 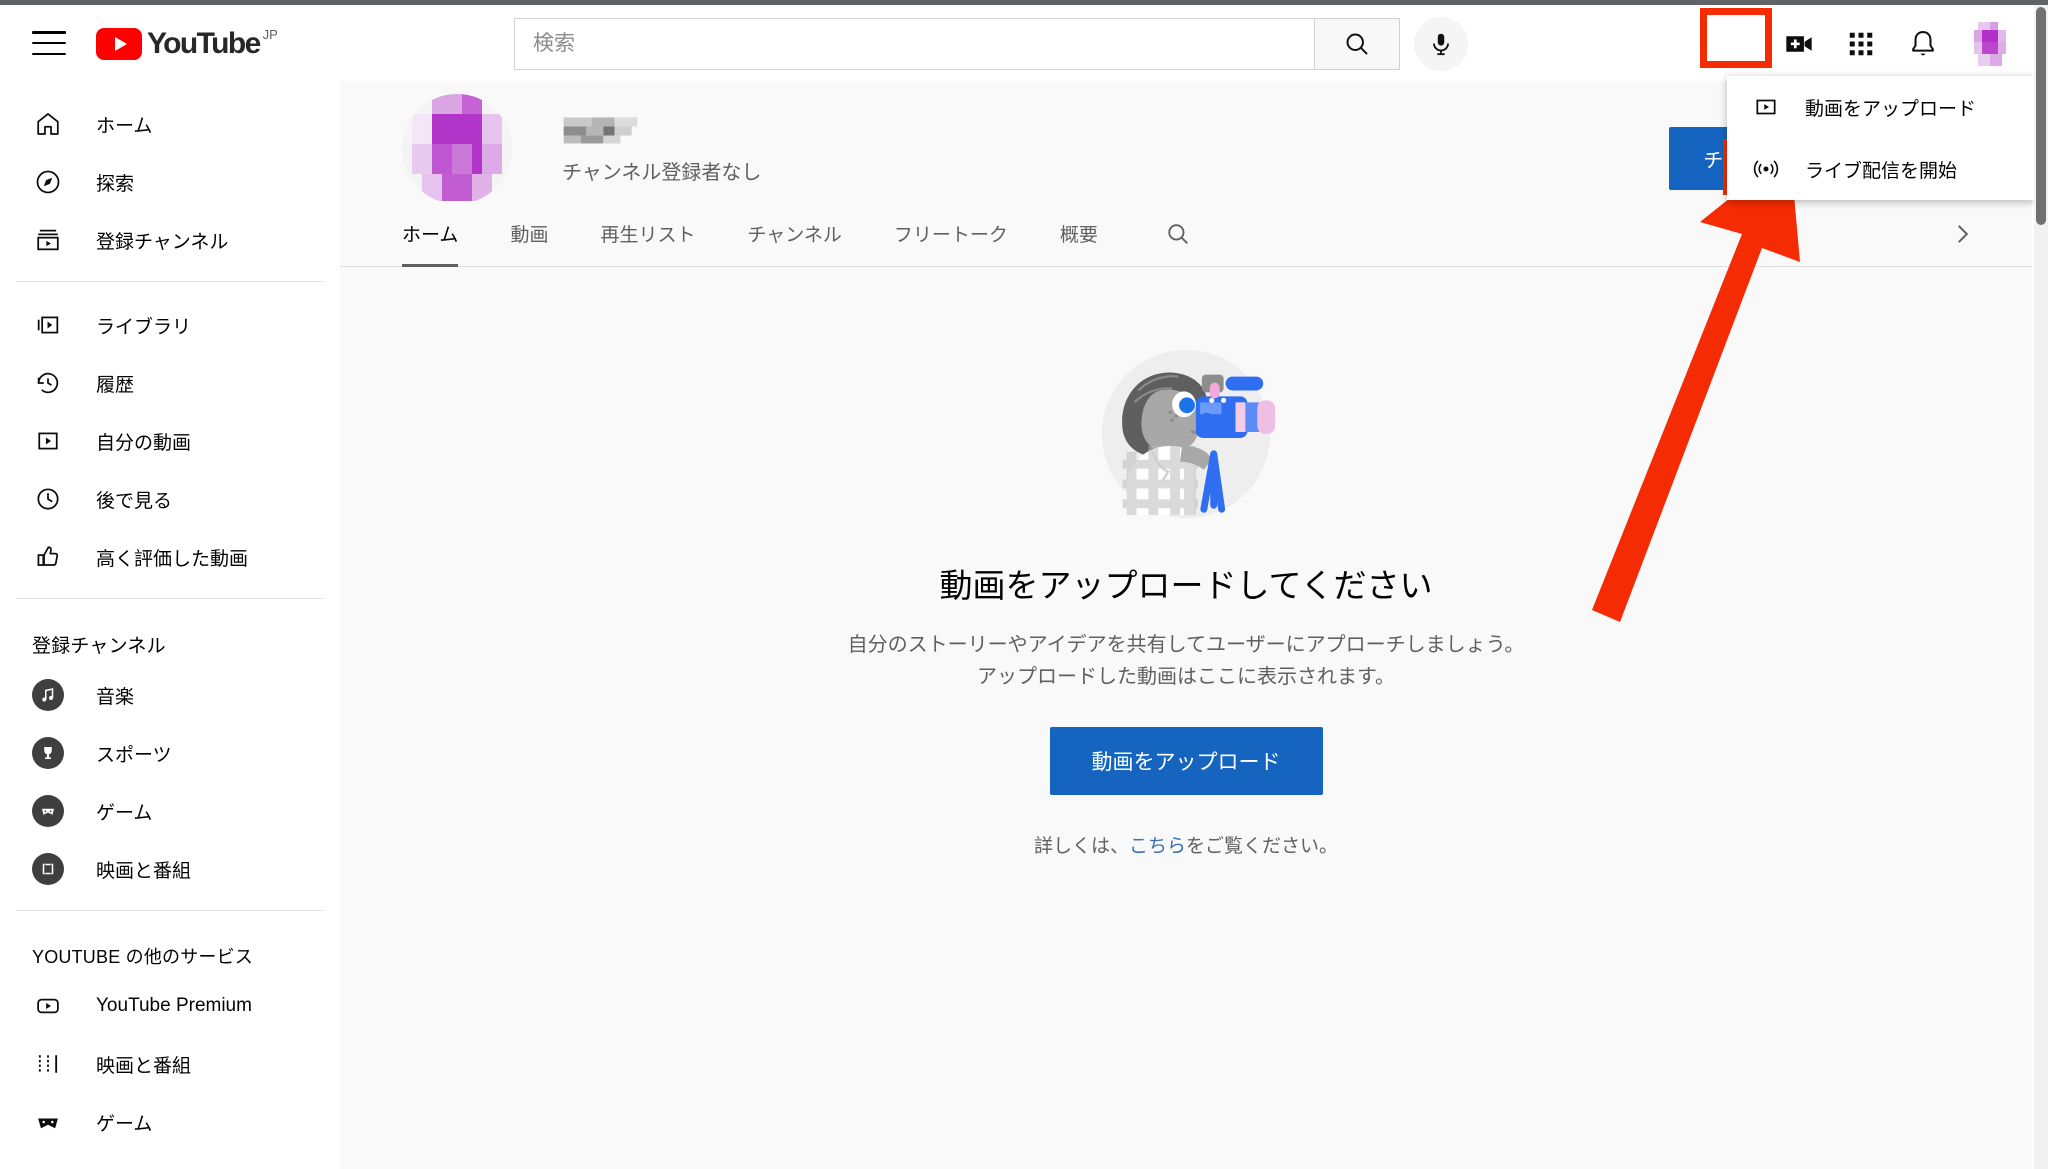 What do you see at coordinates (48, 869) in the screenshot?
I see `film-icon` at bounding box center [48, 869].